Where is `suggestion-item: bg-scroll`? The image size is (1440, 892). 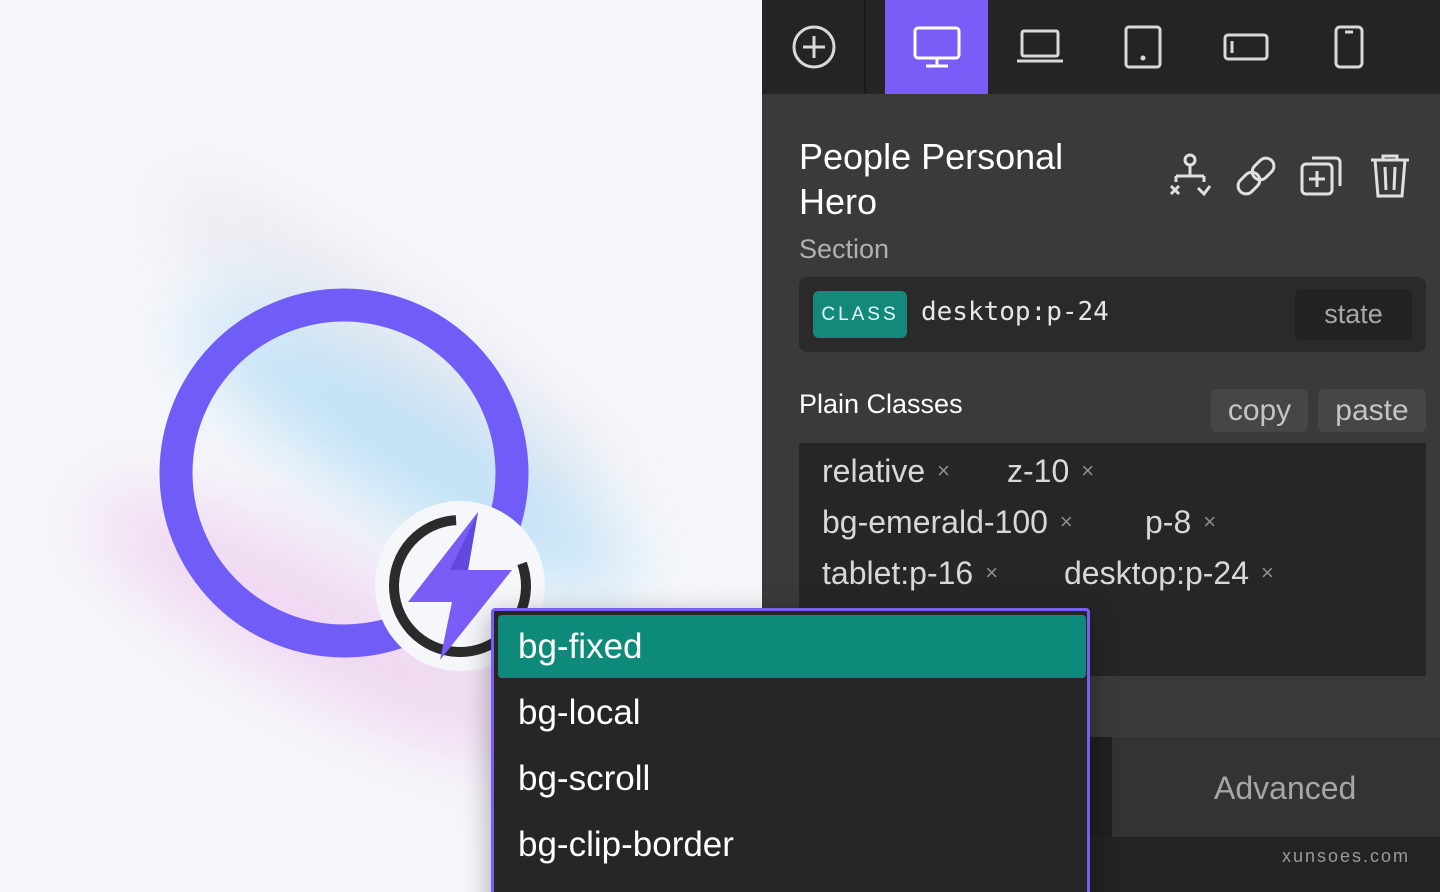
suggestion-item: bg-scroll is located at coordinates (792, 778).